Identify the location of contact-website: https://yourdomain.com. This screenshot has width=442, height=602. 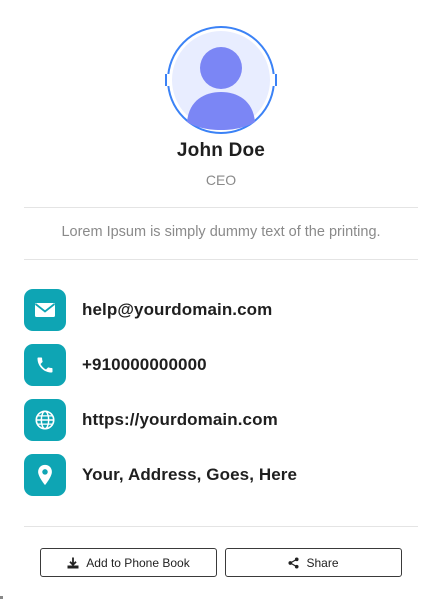
(151, 420).